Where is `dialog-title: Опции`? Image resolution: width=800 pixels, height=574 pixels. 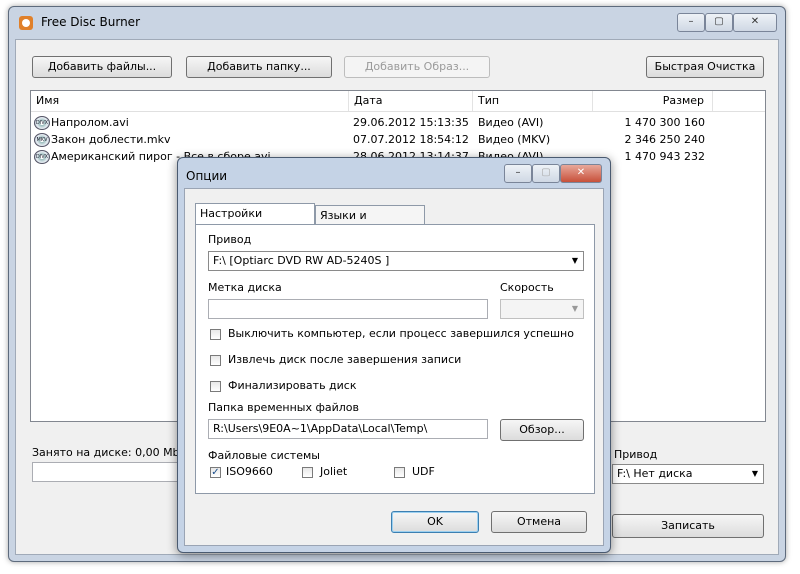
dialog-title: Опции is located at coordinates (207, 176).